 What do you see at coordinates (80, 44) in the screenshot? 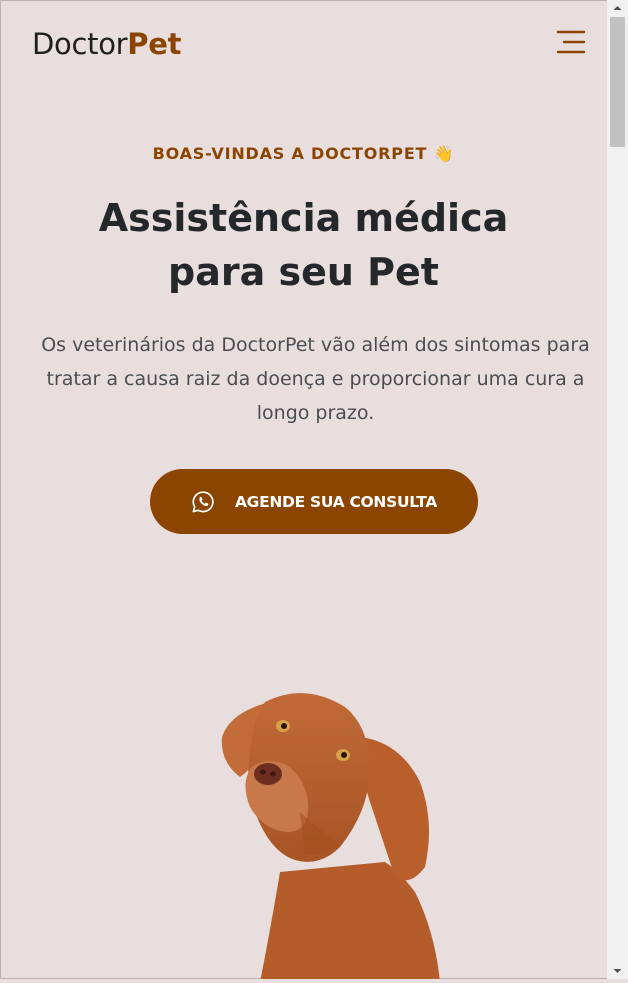
I see `logo-text-doctor: Doctor` at bounding box center [80, 44].